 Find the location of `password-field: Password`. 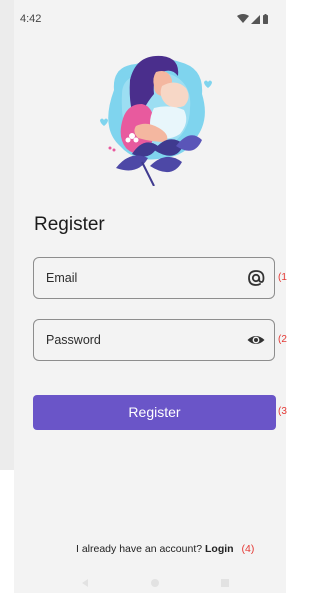

password-field: Password is located at coordinates (154, 340).